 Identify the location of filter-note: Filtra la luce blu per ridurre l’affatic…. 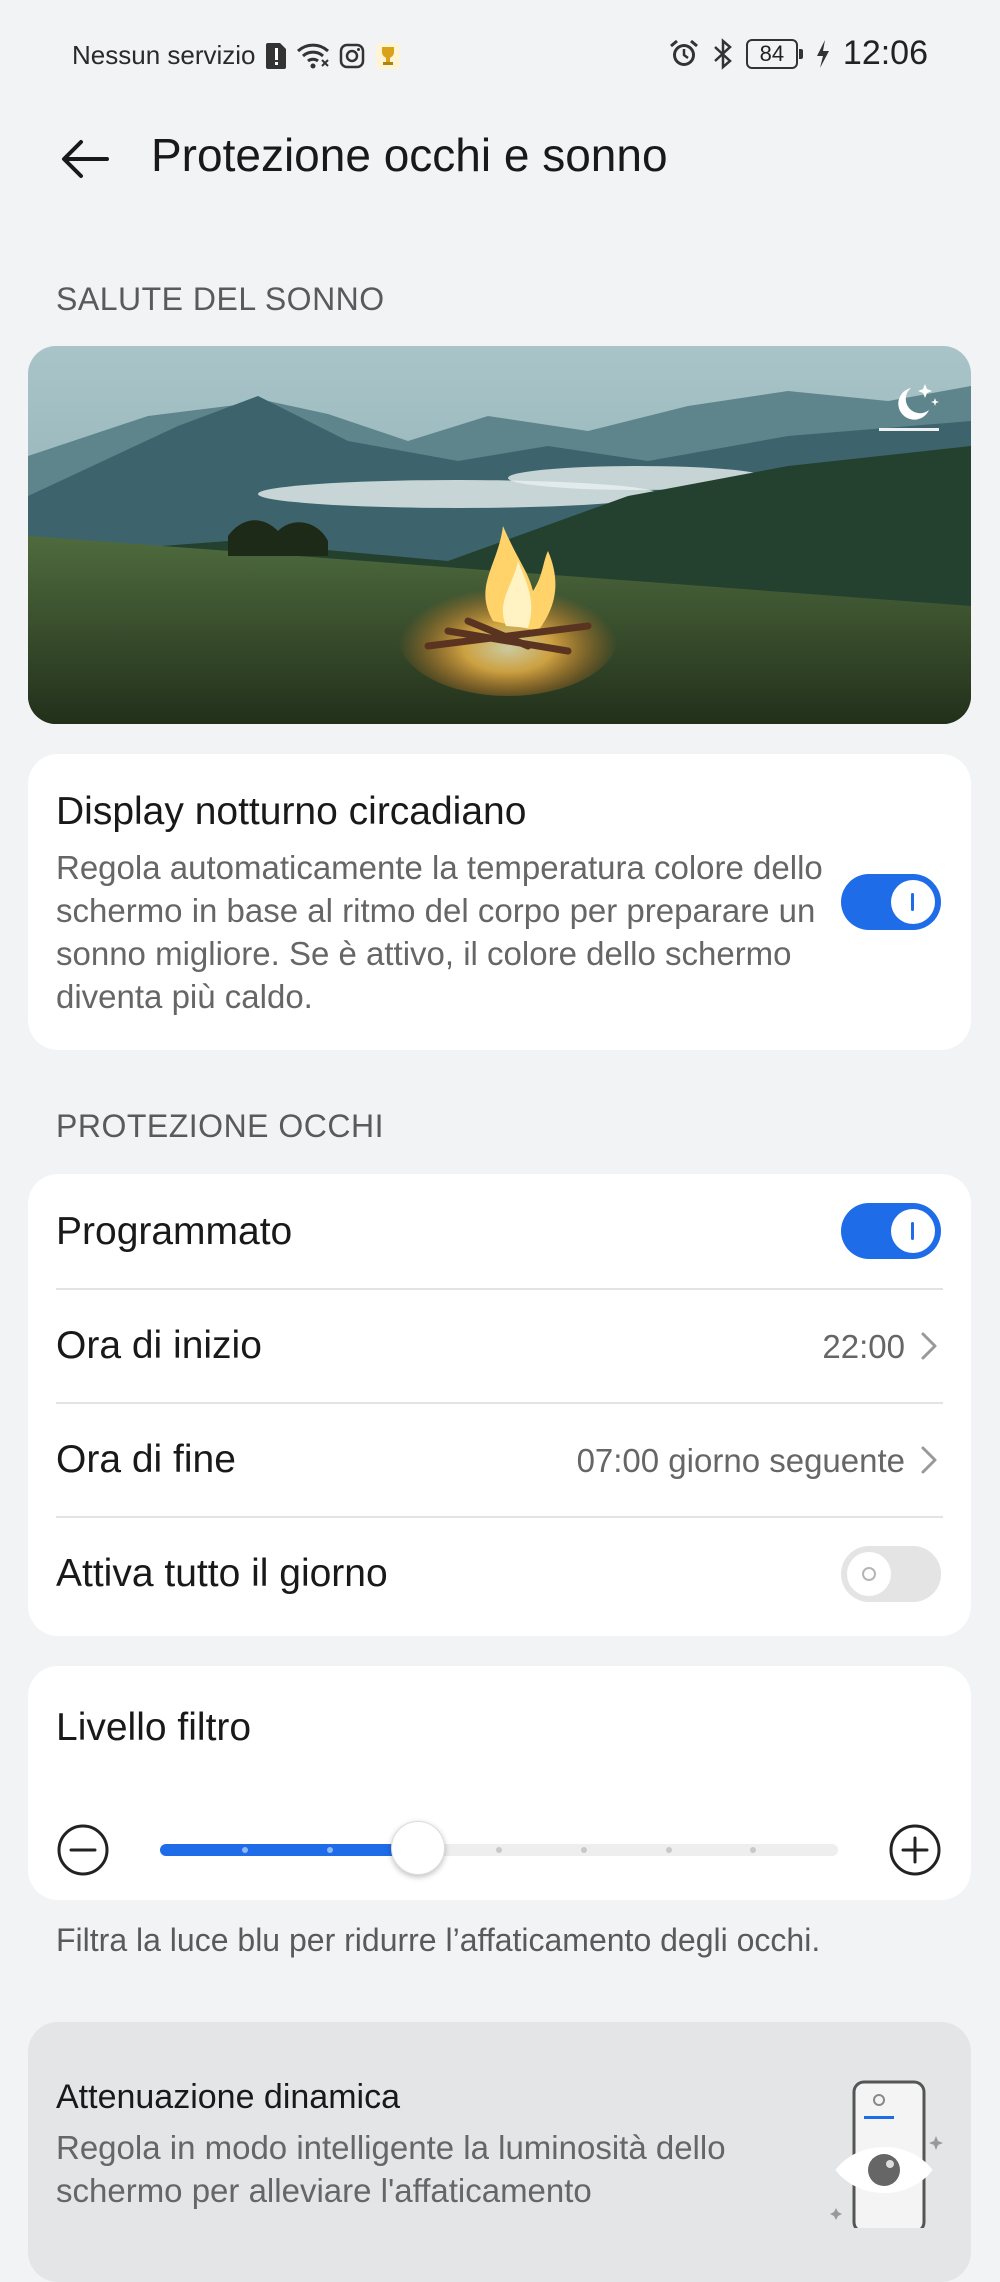
(438, 1940).